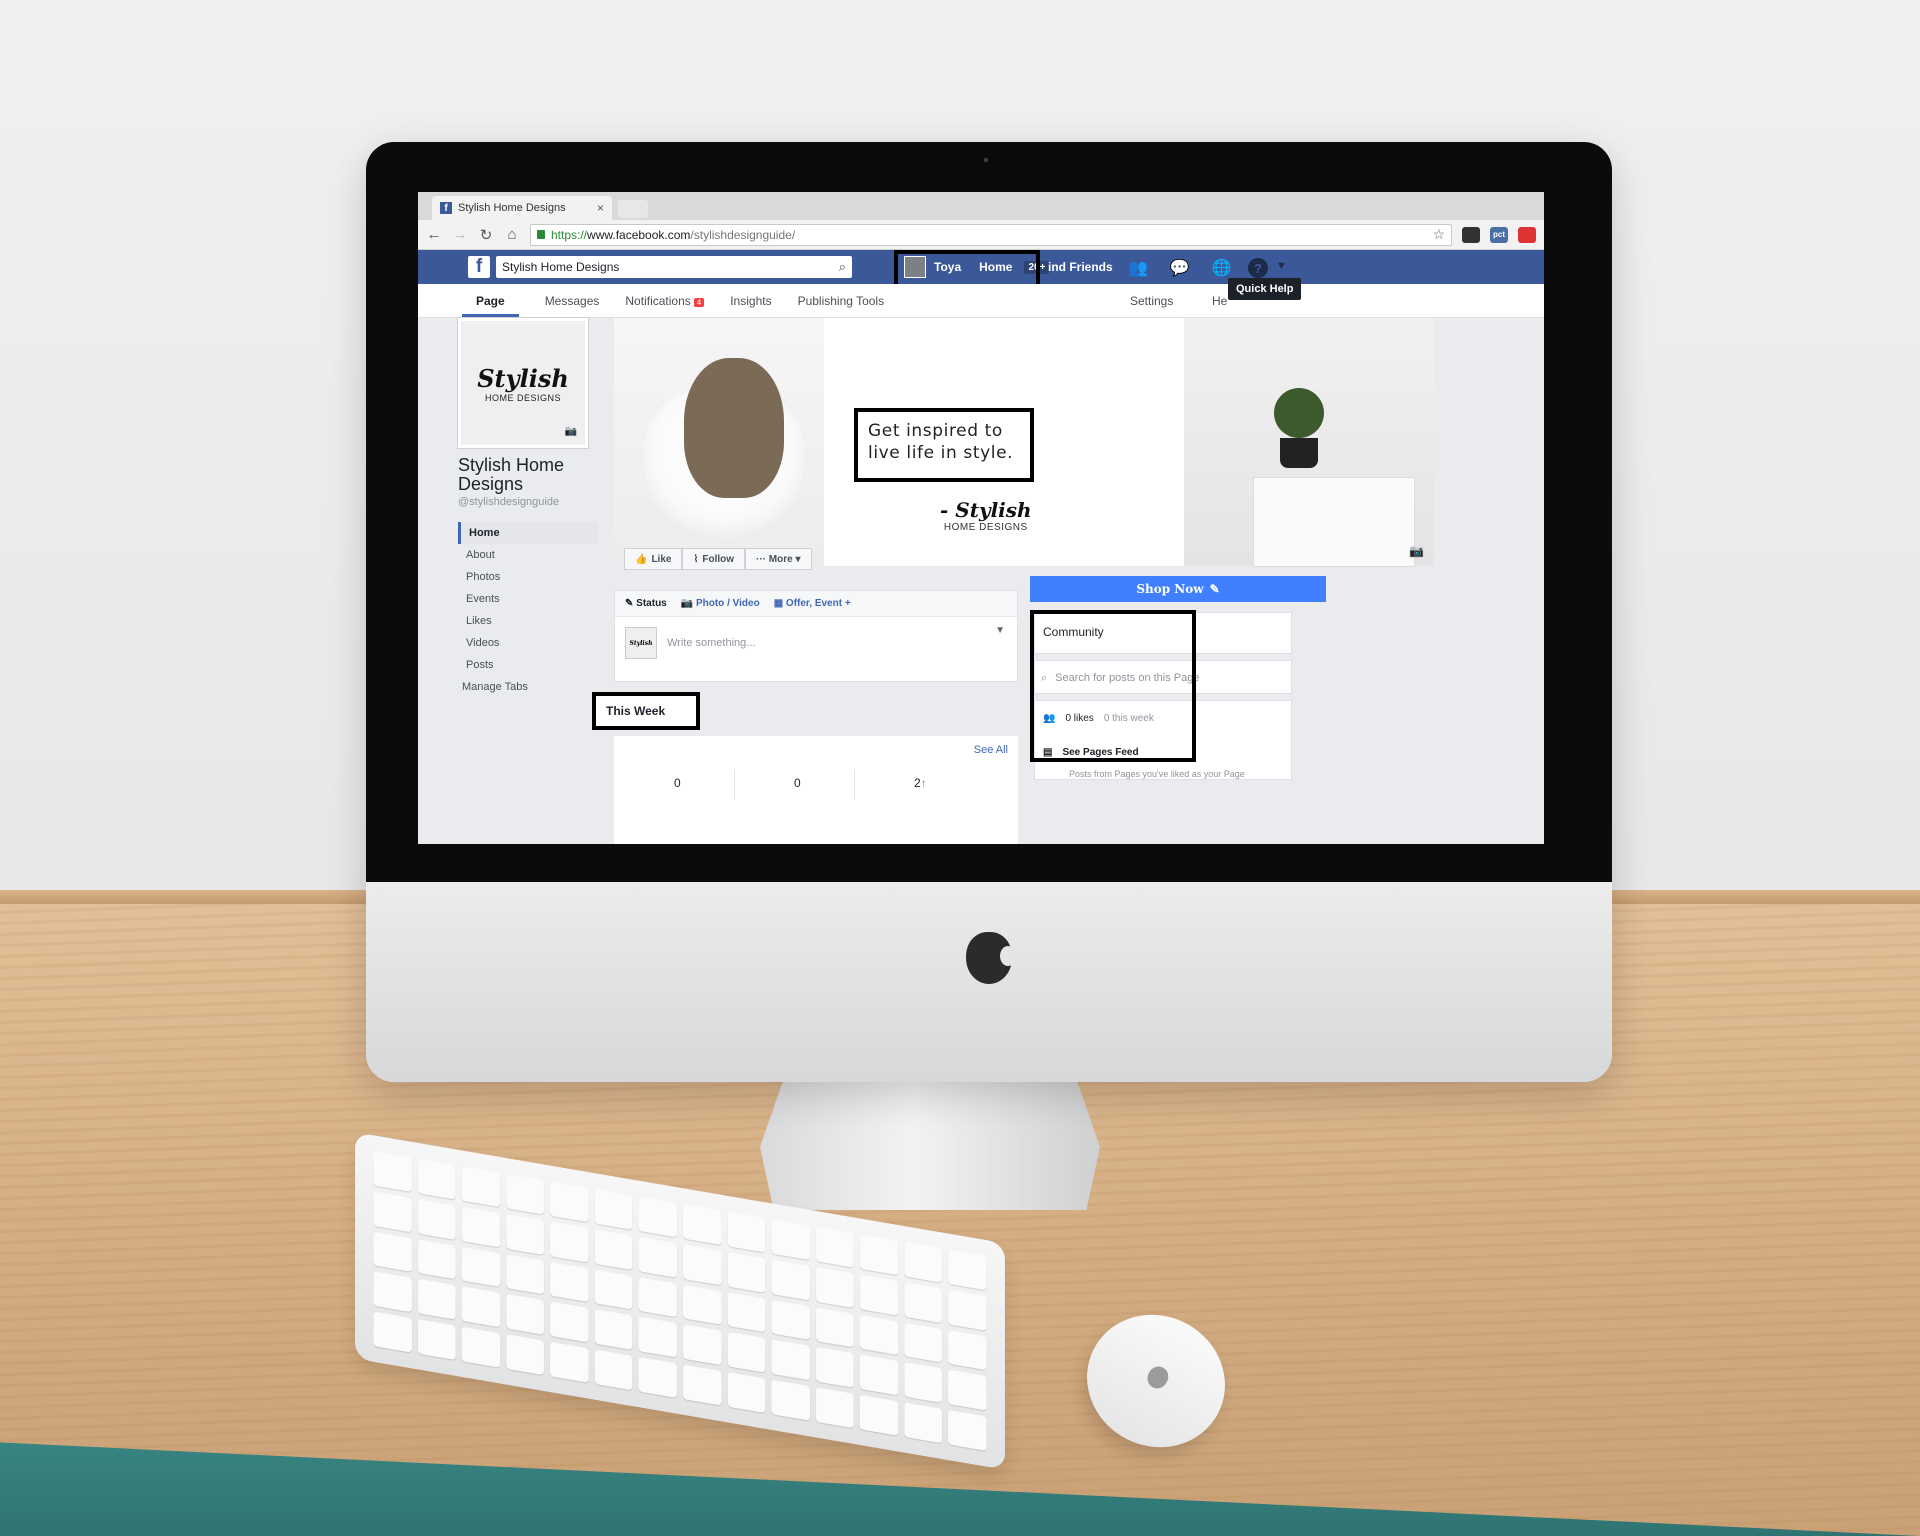  What do you see at coordinates (434, 234) in the screenshot?
I see `back-icon: ←` at bounding box center [434, 234].